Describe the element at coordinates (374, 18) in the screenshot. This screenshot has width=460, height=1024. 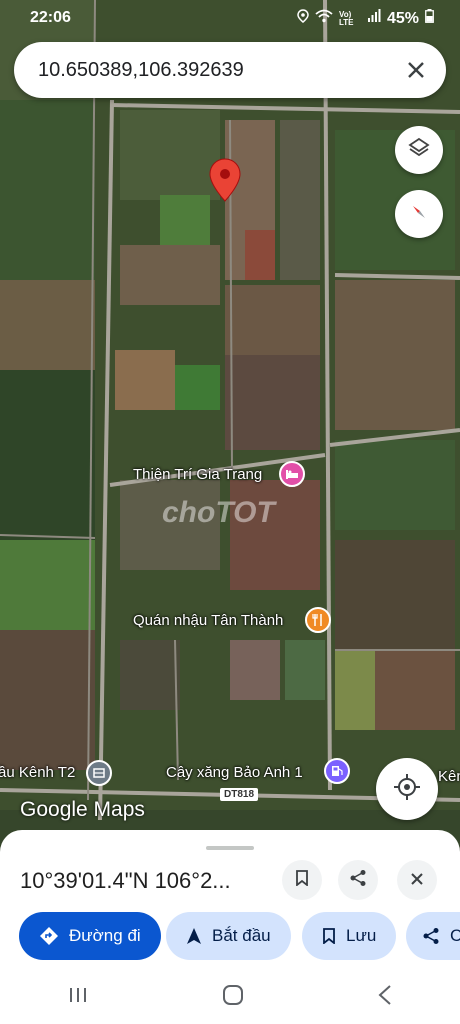
I see `signal-icon` at that location.